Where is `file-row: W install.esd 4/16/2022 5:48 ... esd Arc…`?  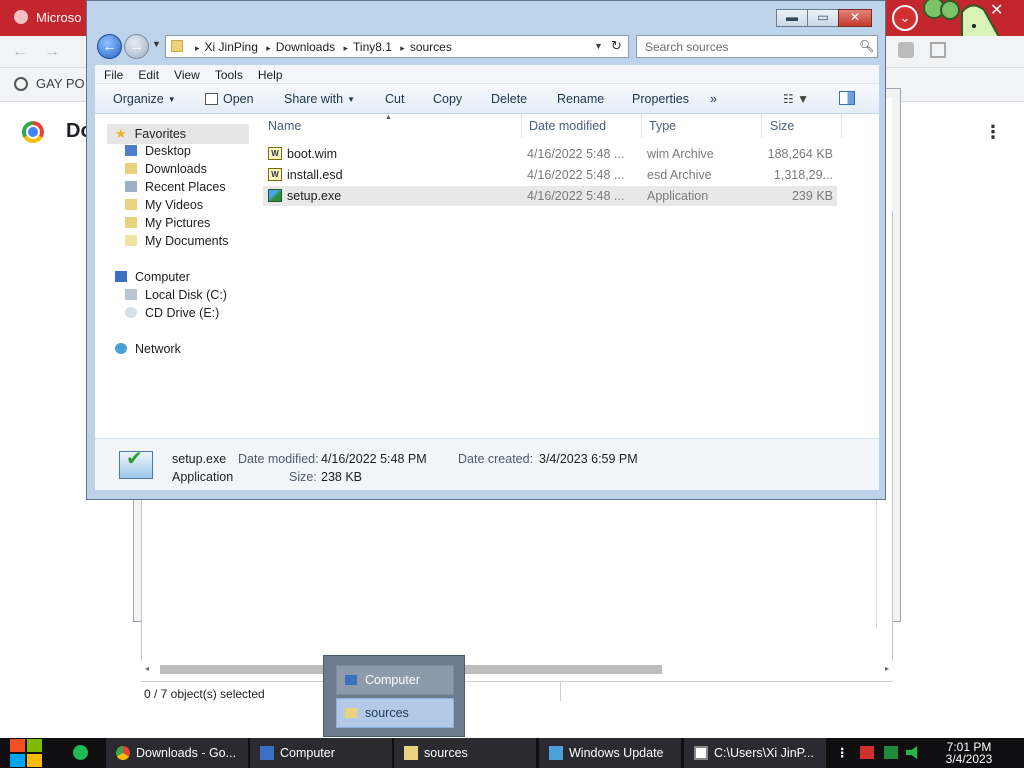 file-row: W install.esd 4/16/2022 5:48 ... esd Arc… is located at coordinates (550, 175).